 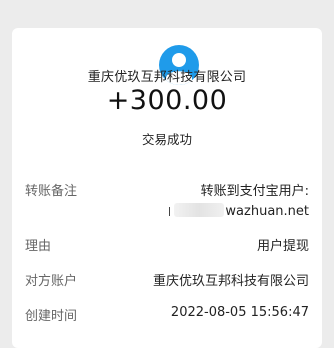 I want to click on counterparty-name: 重庆优玖互邦科技有限公司, so click(x=167, y=77).